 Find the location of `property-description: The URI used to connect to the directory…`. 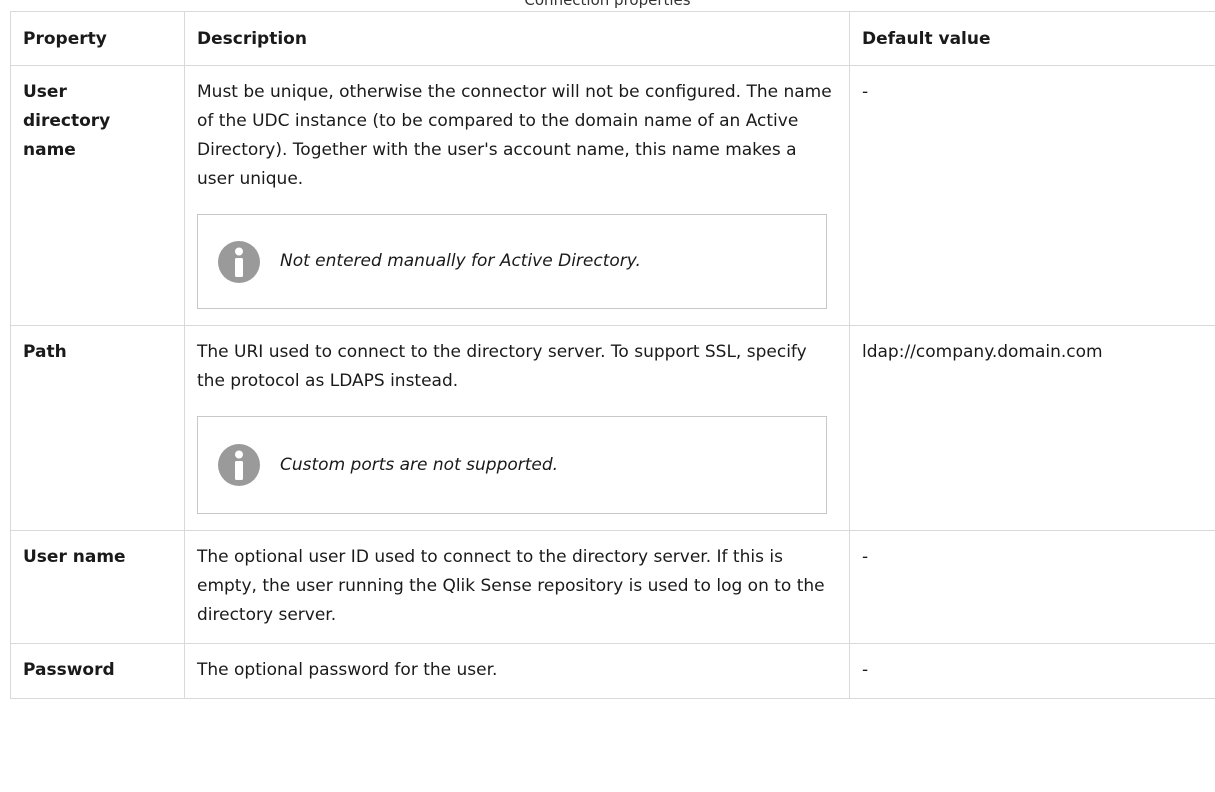

property-description: The URI used to connect to the directory… is located at coordinates (517, 428).